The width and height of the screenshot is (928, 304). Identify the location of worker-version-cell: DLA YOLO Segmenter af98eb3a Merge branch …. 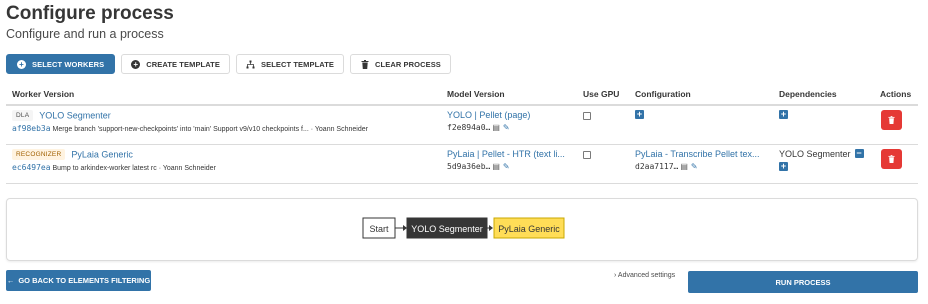
(223, 125).